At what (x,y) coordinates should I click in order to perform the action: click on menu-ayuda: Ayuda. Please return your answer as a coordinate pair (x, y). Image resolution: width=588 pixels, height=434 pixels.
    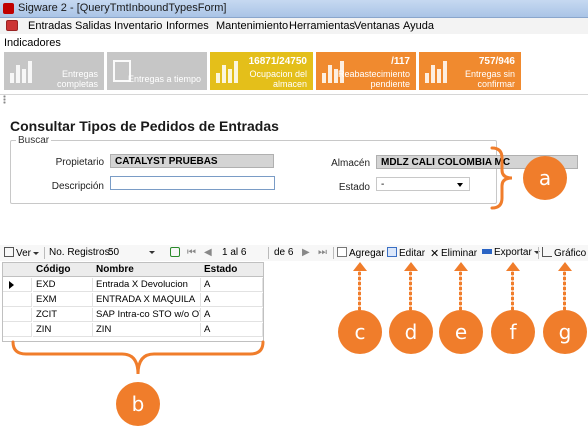
    Looking at the image, I should click on (418, 26).